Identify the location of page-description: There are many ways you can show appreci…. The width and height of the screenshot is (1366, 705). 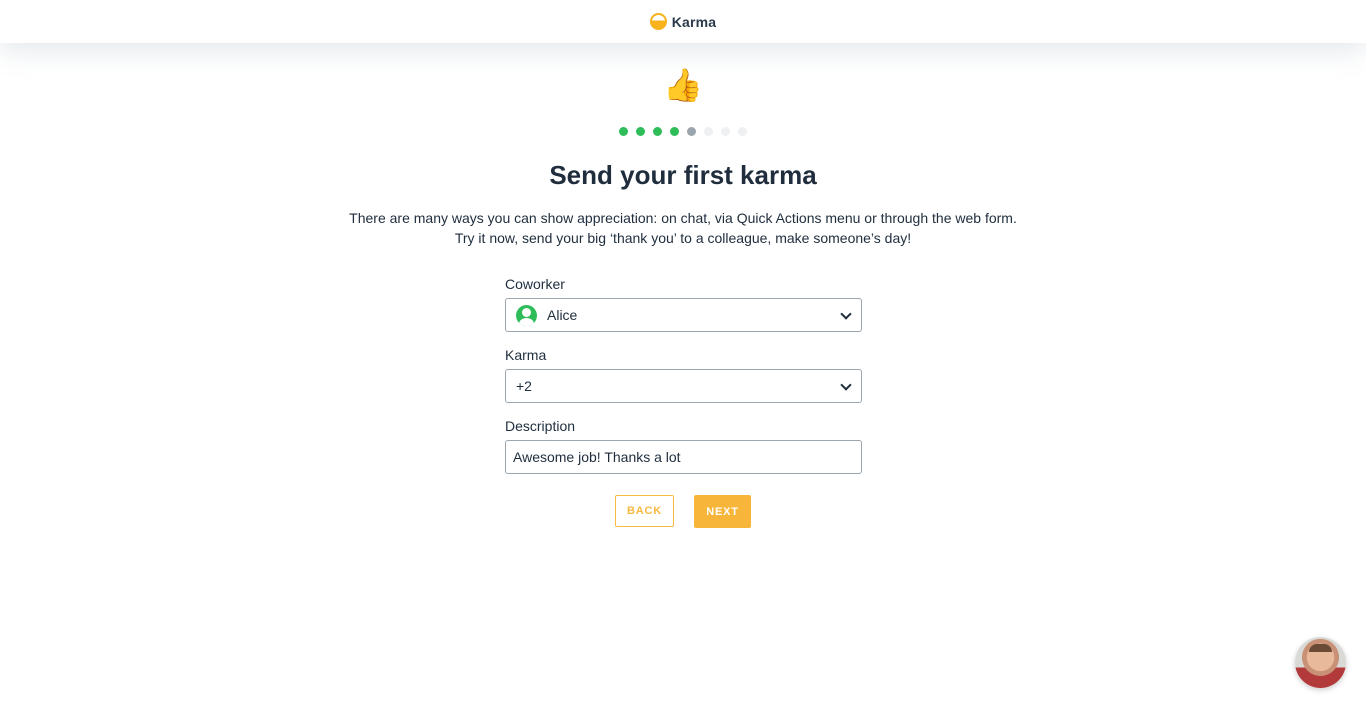
(683, 228).